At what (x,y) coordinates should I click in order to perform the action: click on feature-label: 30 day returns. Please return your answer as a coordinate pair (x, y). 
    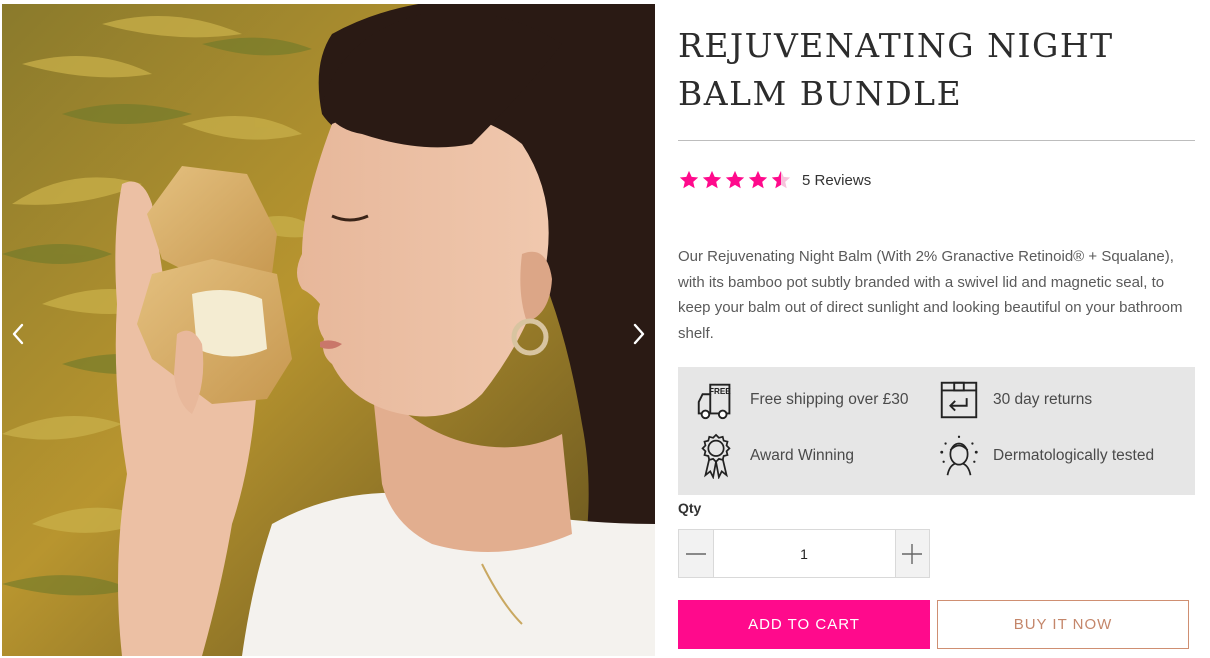
    Looking at the image, I should click on (1043, 399).